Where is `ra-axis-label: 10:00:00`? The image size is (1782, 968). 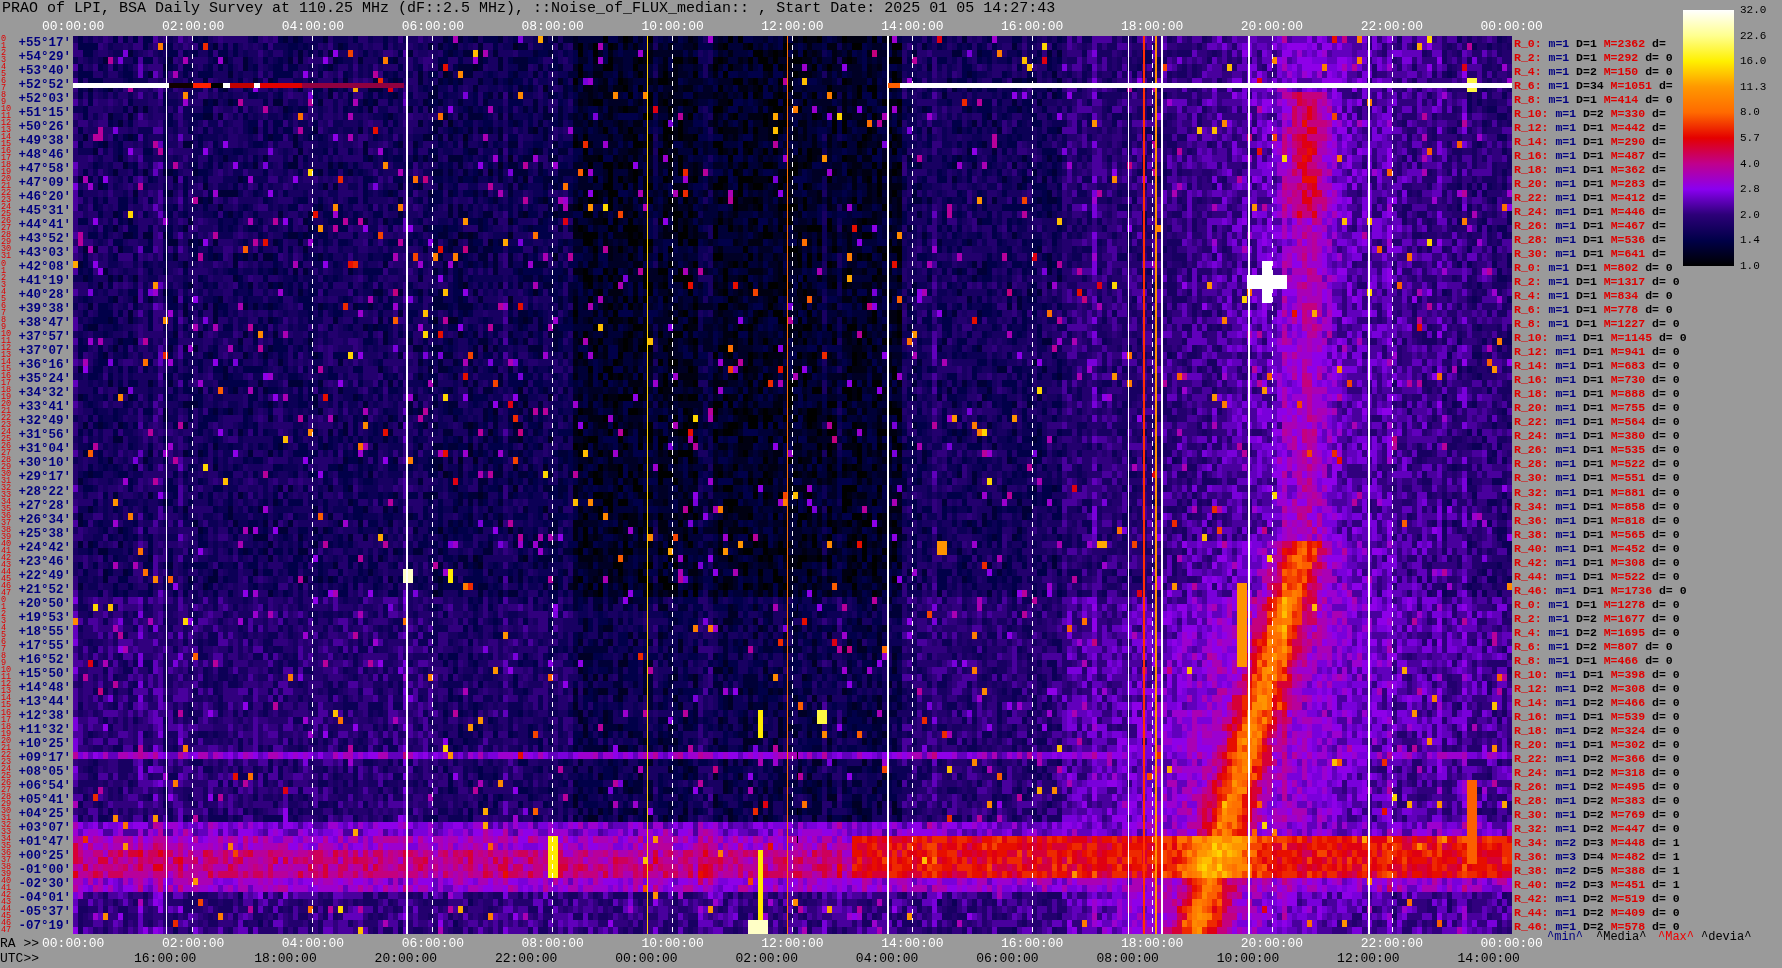 ra-axis-label: 10:00:00 is located at coordinates (672, 944).